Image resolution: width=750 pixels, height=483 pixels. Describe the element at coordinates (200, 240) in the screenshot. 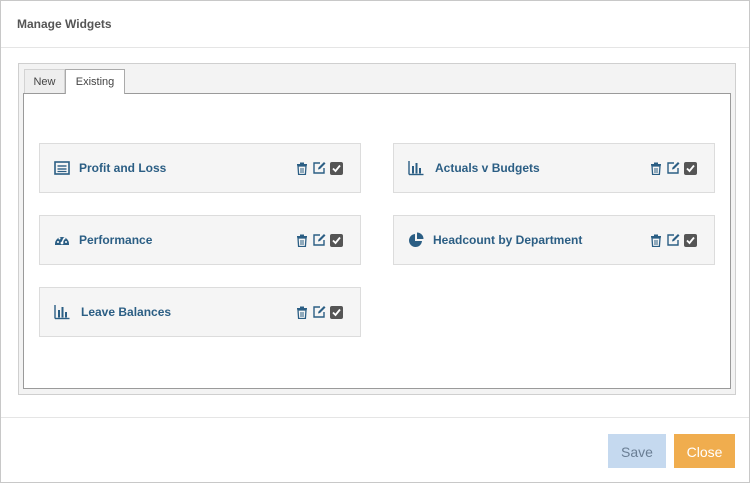

I see `widget-performance: Performance` at that location.